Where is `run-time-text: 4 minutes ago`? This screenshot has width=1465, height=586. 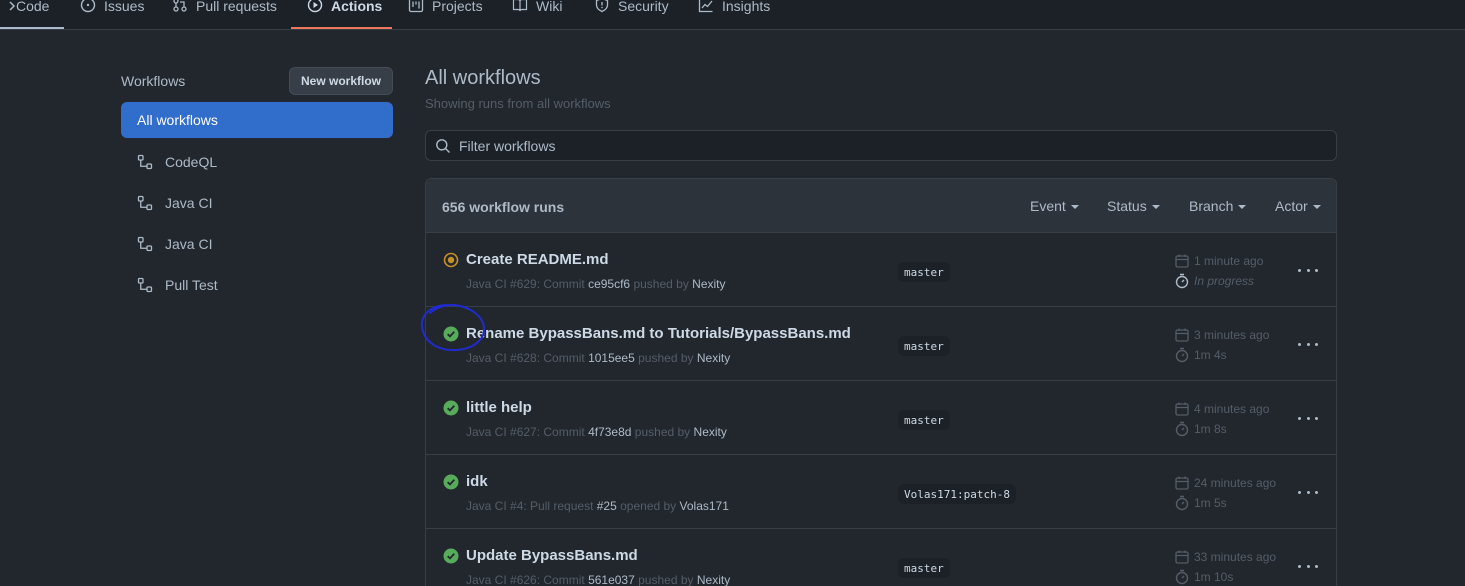
run-time-text: 4 minutes ago is located at coordinates (1232, 409).